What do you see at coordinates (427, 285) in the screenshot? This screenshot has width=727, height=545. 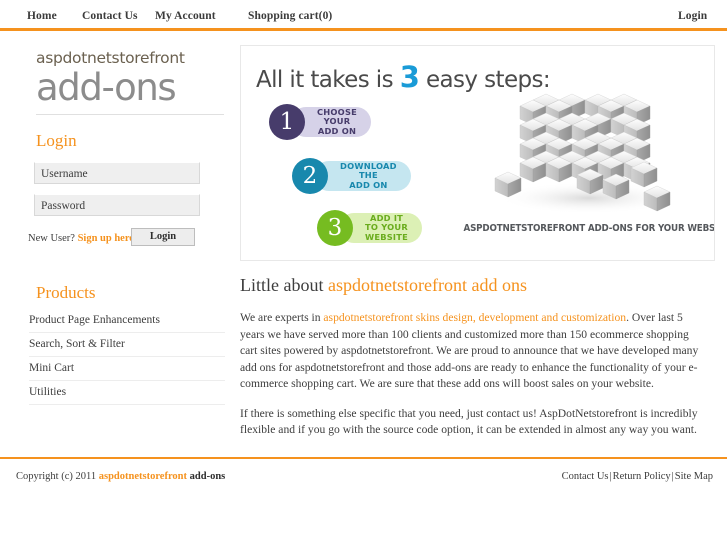 I see `page-title-accent: aspdotnetstorefront add ons` at bounding box center [427, 285].